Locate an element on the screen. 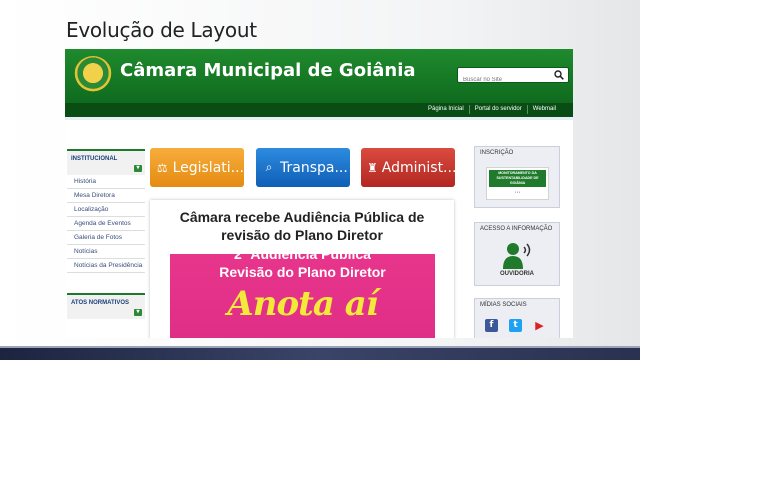 The width and height of the screenshot is (768, 480). sidebar-item-agenda: Agenda de Eventos is located at coordinates (106, 224).